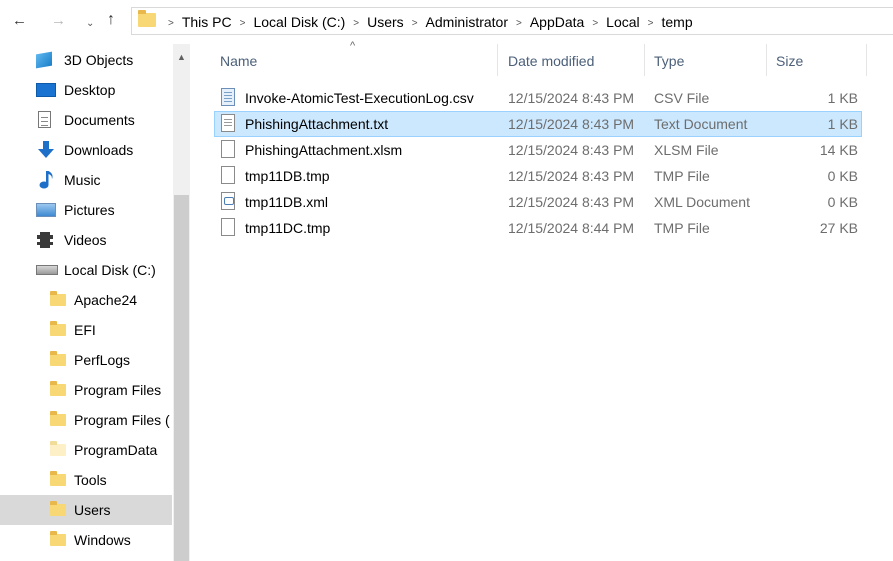 This screenshot has height=561, width=893. Describe the element at coordinates (86, 300) in the screenshot. I see `nav-item-apache24: Apache24` at that location.